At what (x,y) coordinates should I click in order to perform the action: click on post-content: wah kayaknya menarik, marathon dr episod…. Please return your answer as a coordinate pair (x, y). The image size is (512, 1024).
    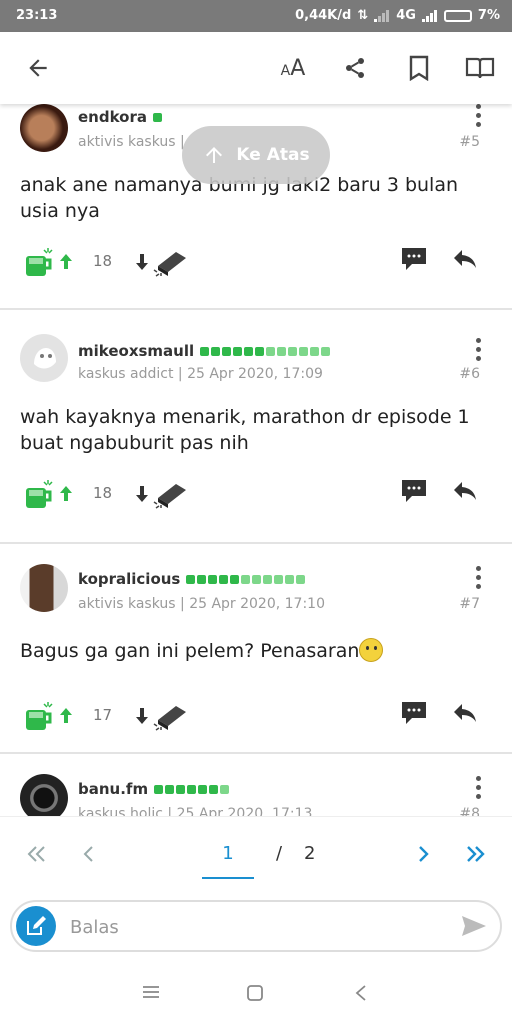
    Looking at the image, I should click on (245, 430).